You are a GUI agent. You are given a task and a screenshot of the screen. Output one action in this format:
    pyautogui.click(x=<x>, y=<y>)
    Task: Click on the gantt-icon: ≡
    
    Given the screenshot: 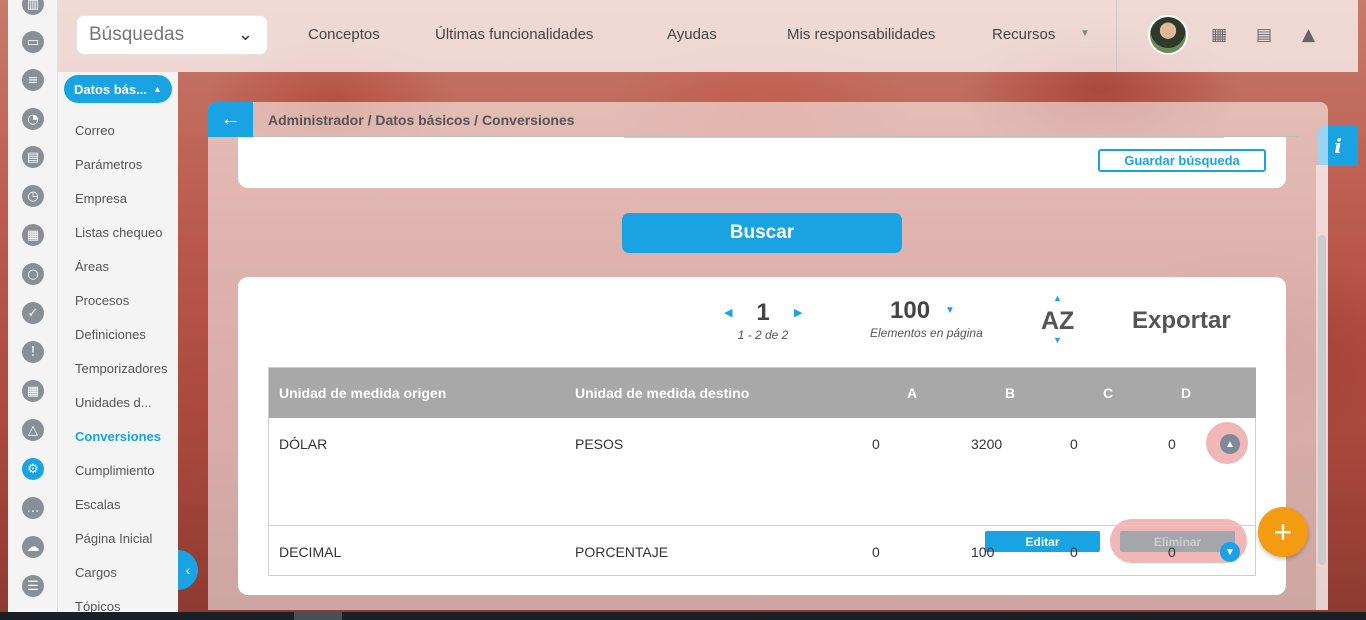 What is the action you would take?
    pyautogui.click(x=33, y=80)
    